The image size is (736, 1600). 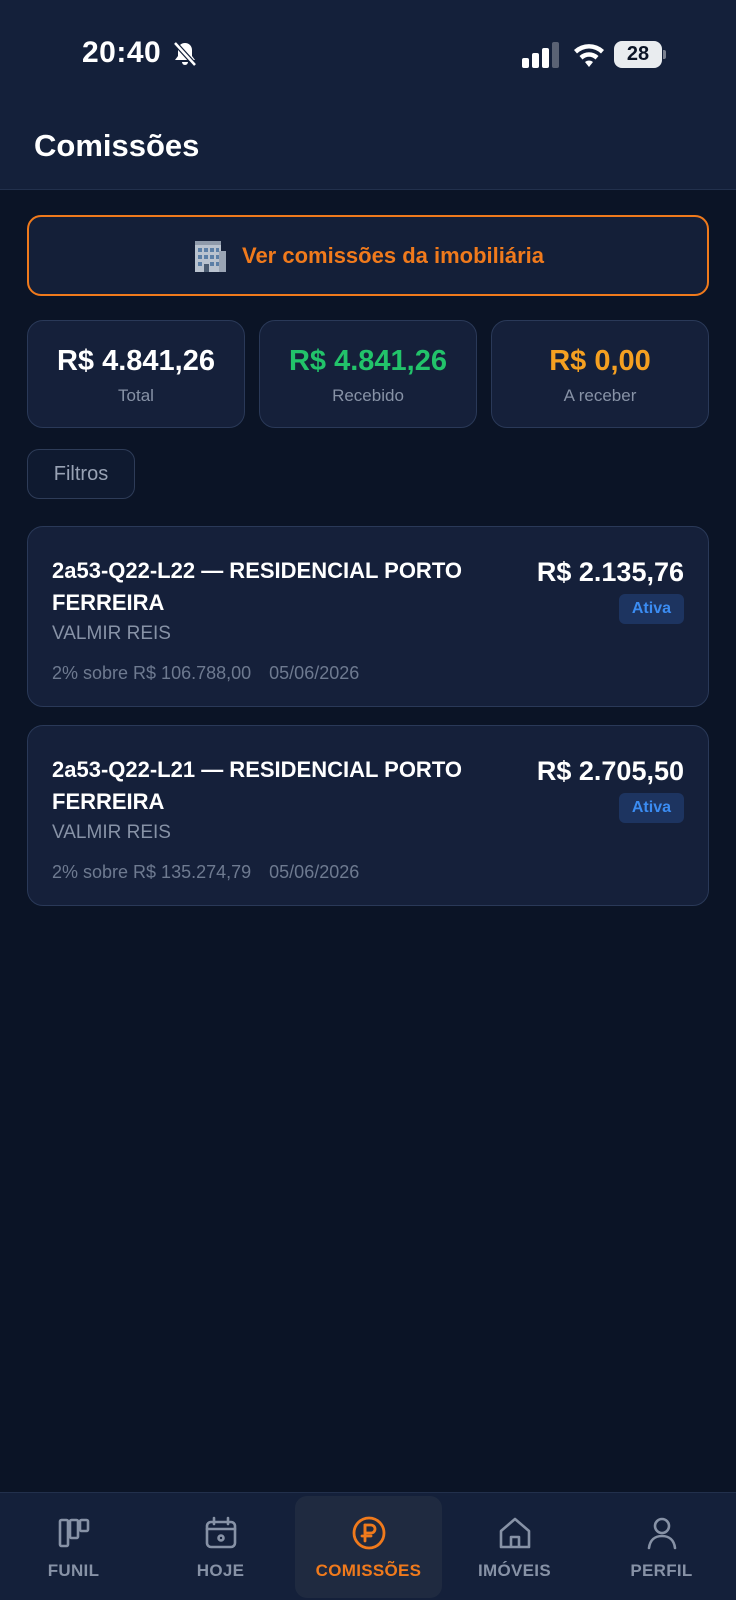 What do you see at coordinates (540, 55) in the screenshot?
I see `signal-icon` at bounding box center [540, 55].